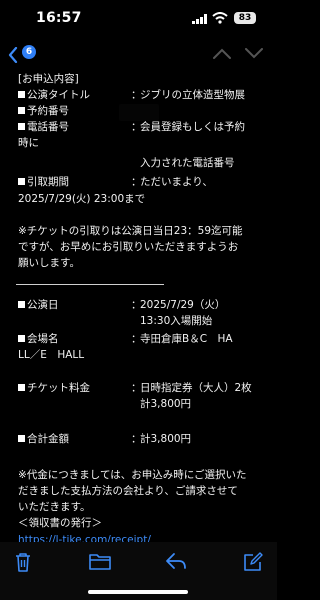 This screenshot has width=320, height=600. What do you see at coordinates (43, 111) in the screenshot?
I see `reservation-number-label: 予約番号` at bounding box center [43, 111].